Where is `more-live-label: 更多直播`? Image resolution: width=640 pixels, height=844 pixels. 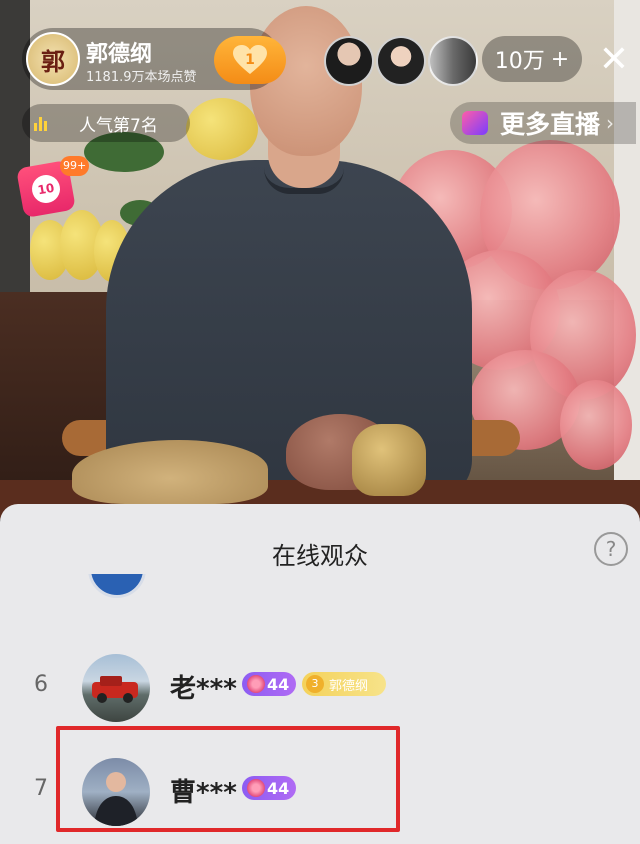
more-live-label: 更多直播 is located at coordinates (550, 124).